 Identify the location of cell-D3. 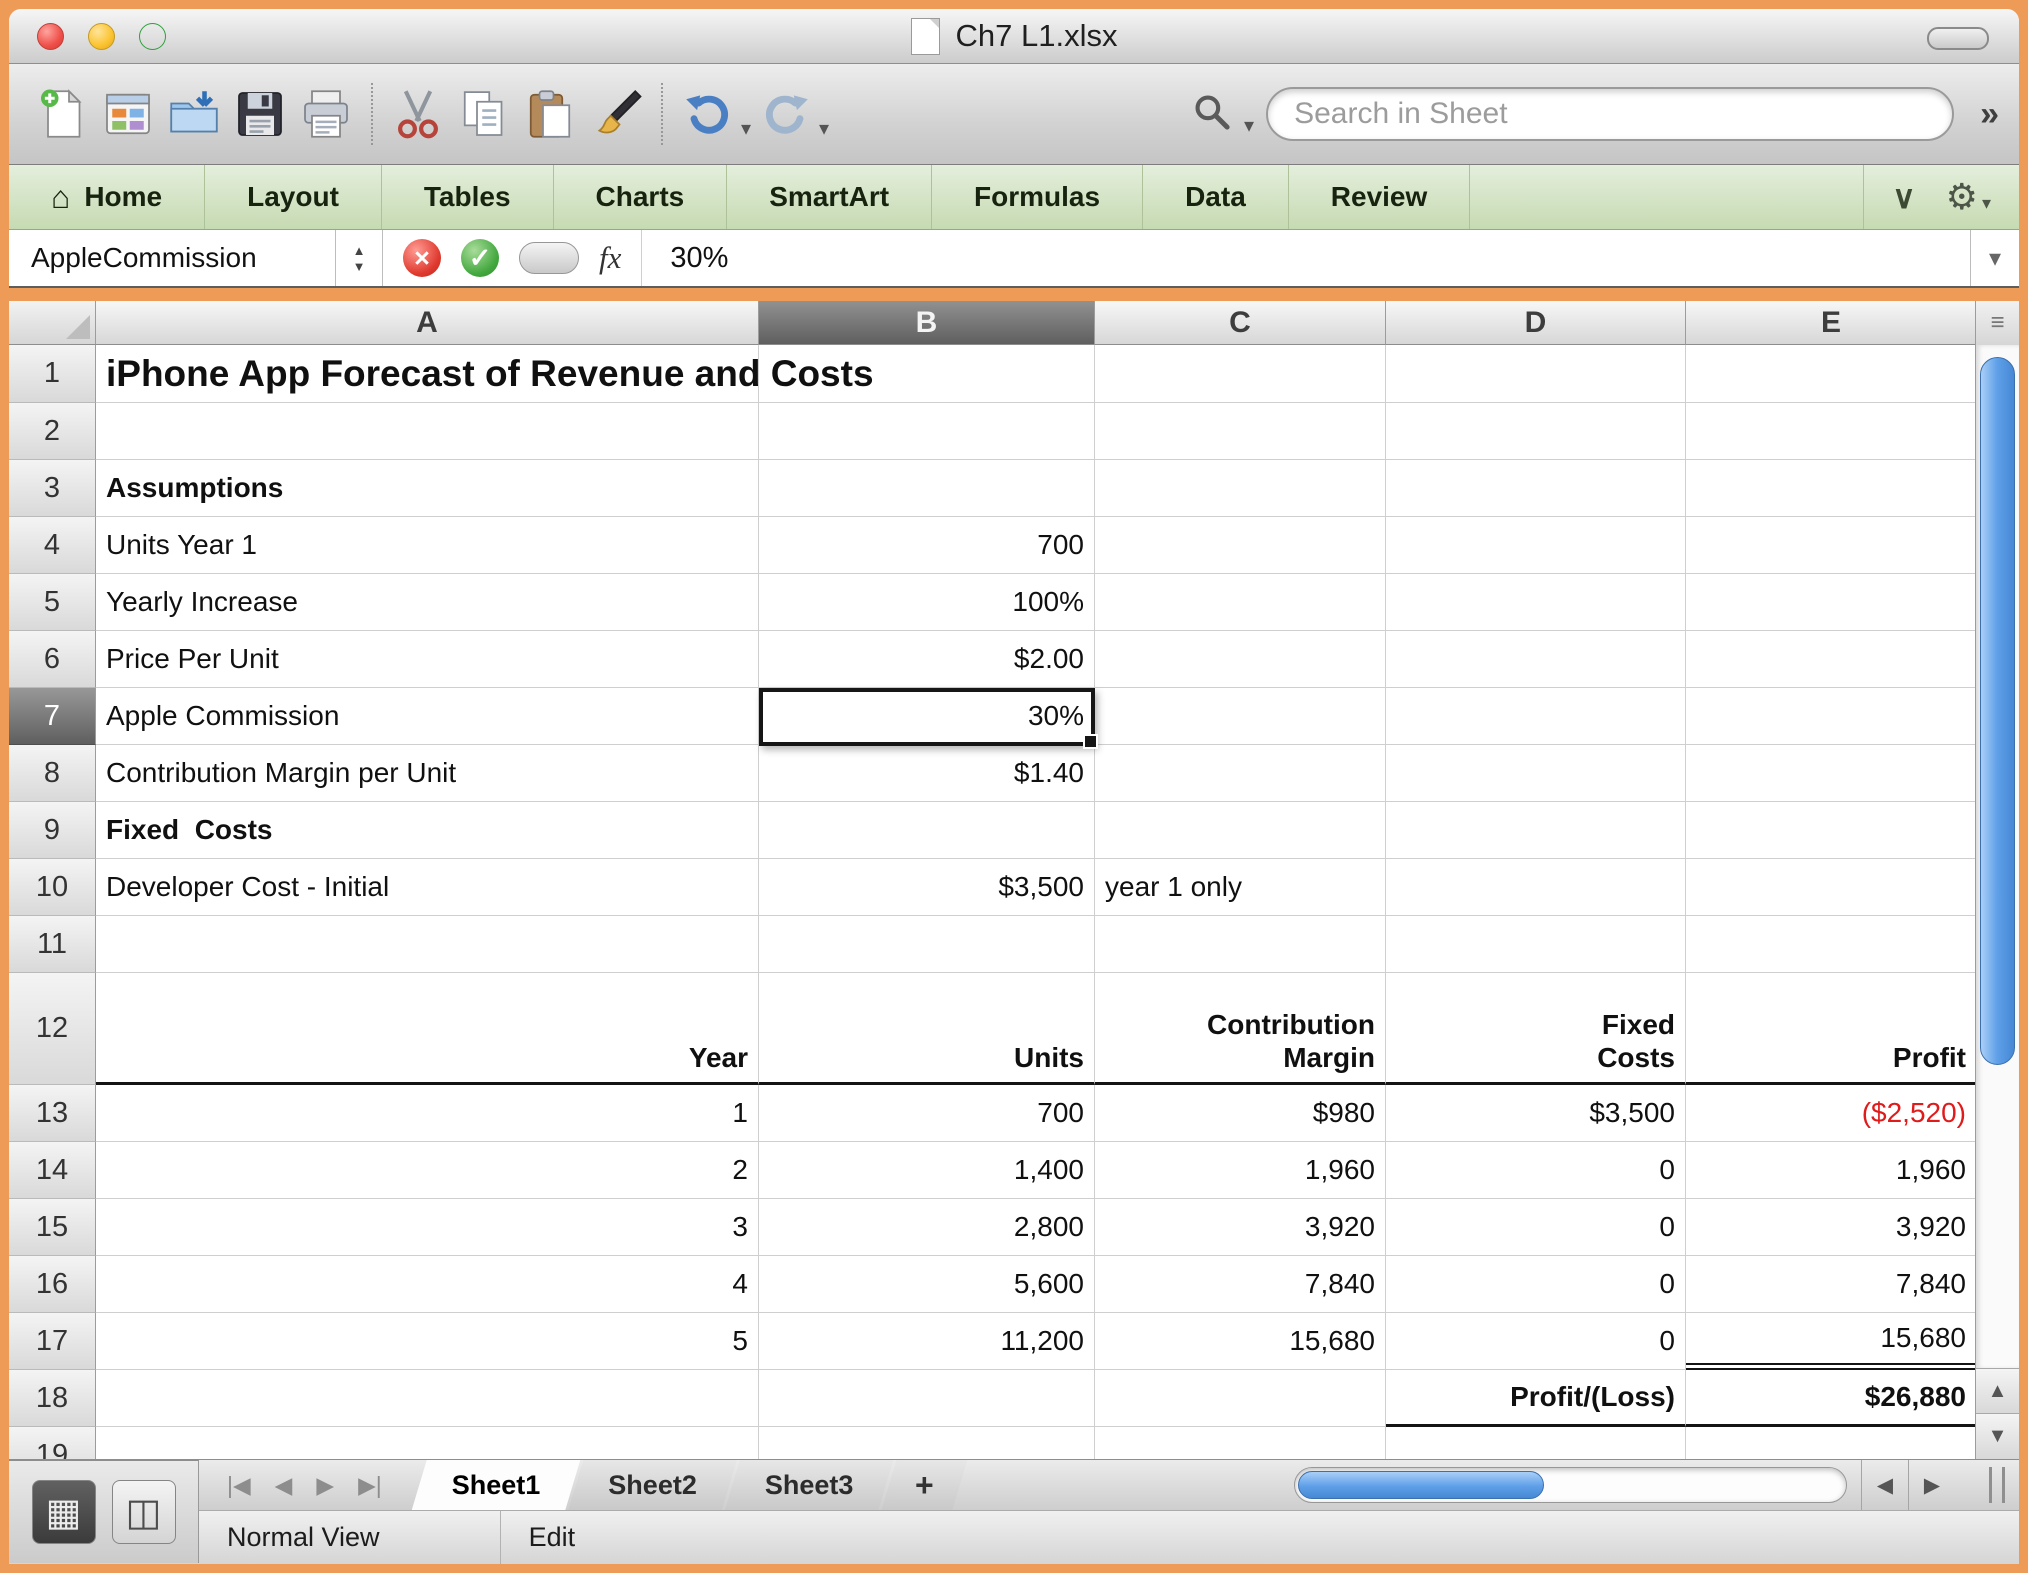
(1536, 488).